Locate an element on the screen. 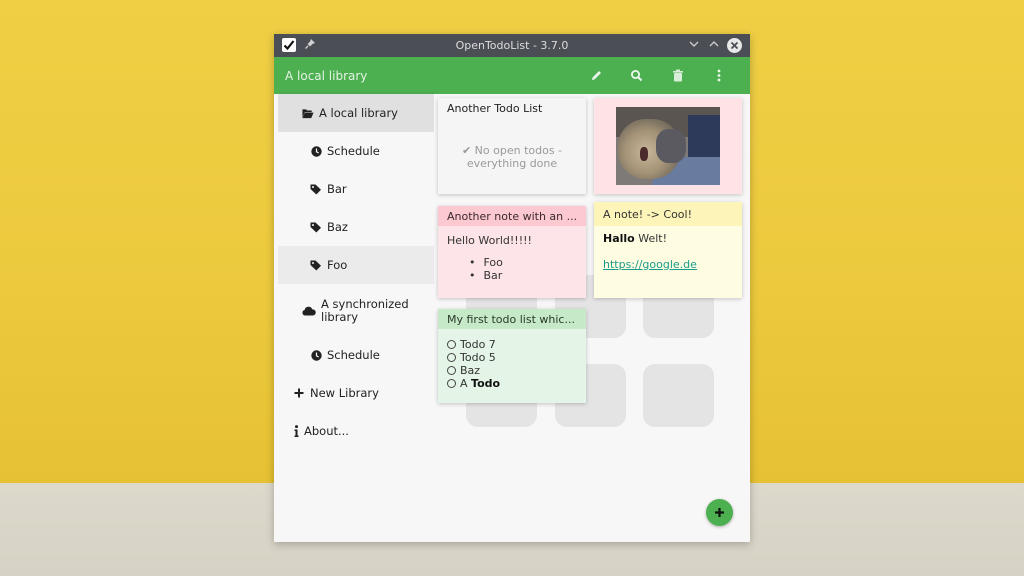  sidebar-item-label: A synchronized library is located at coordinates (365, 310).